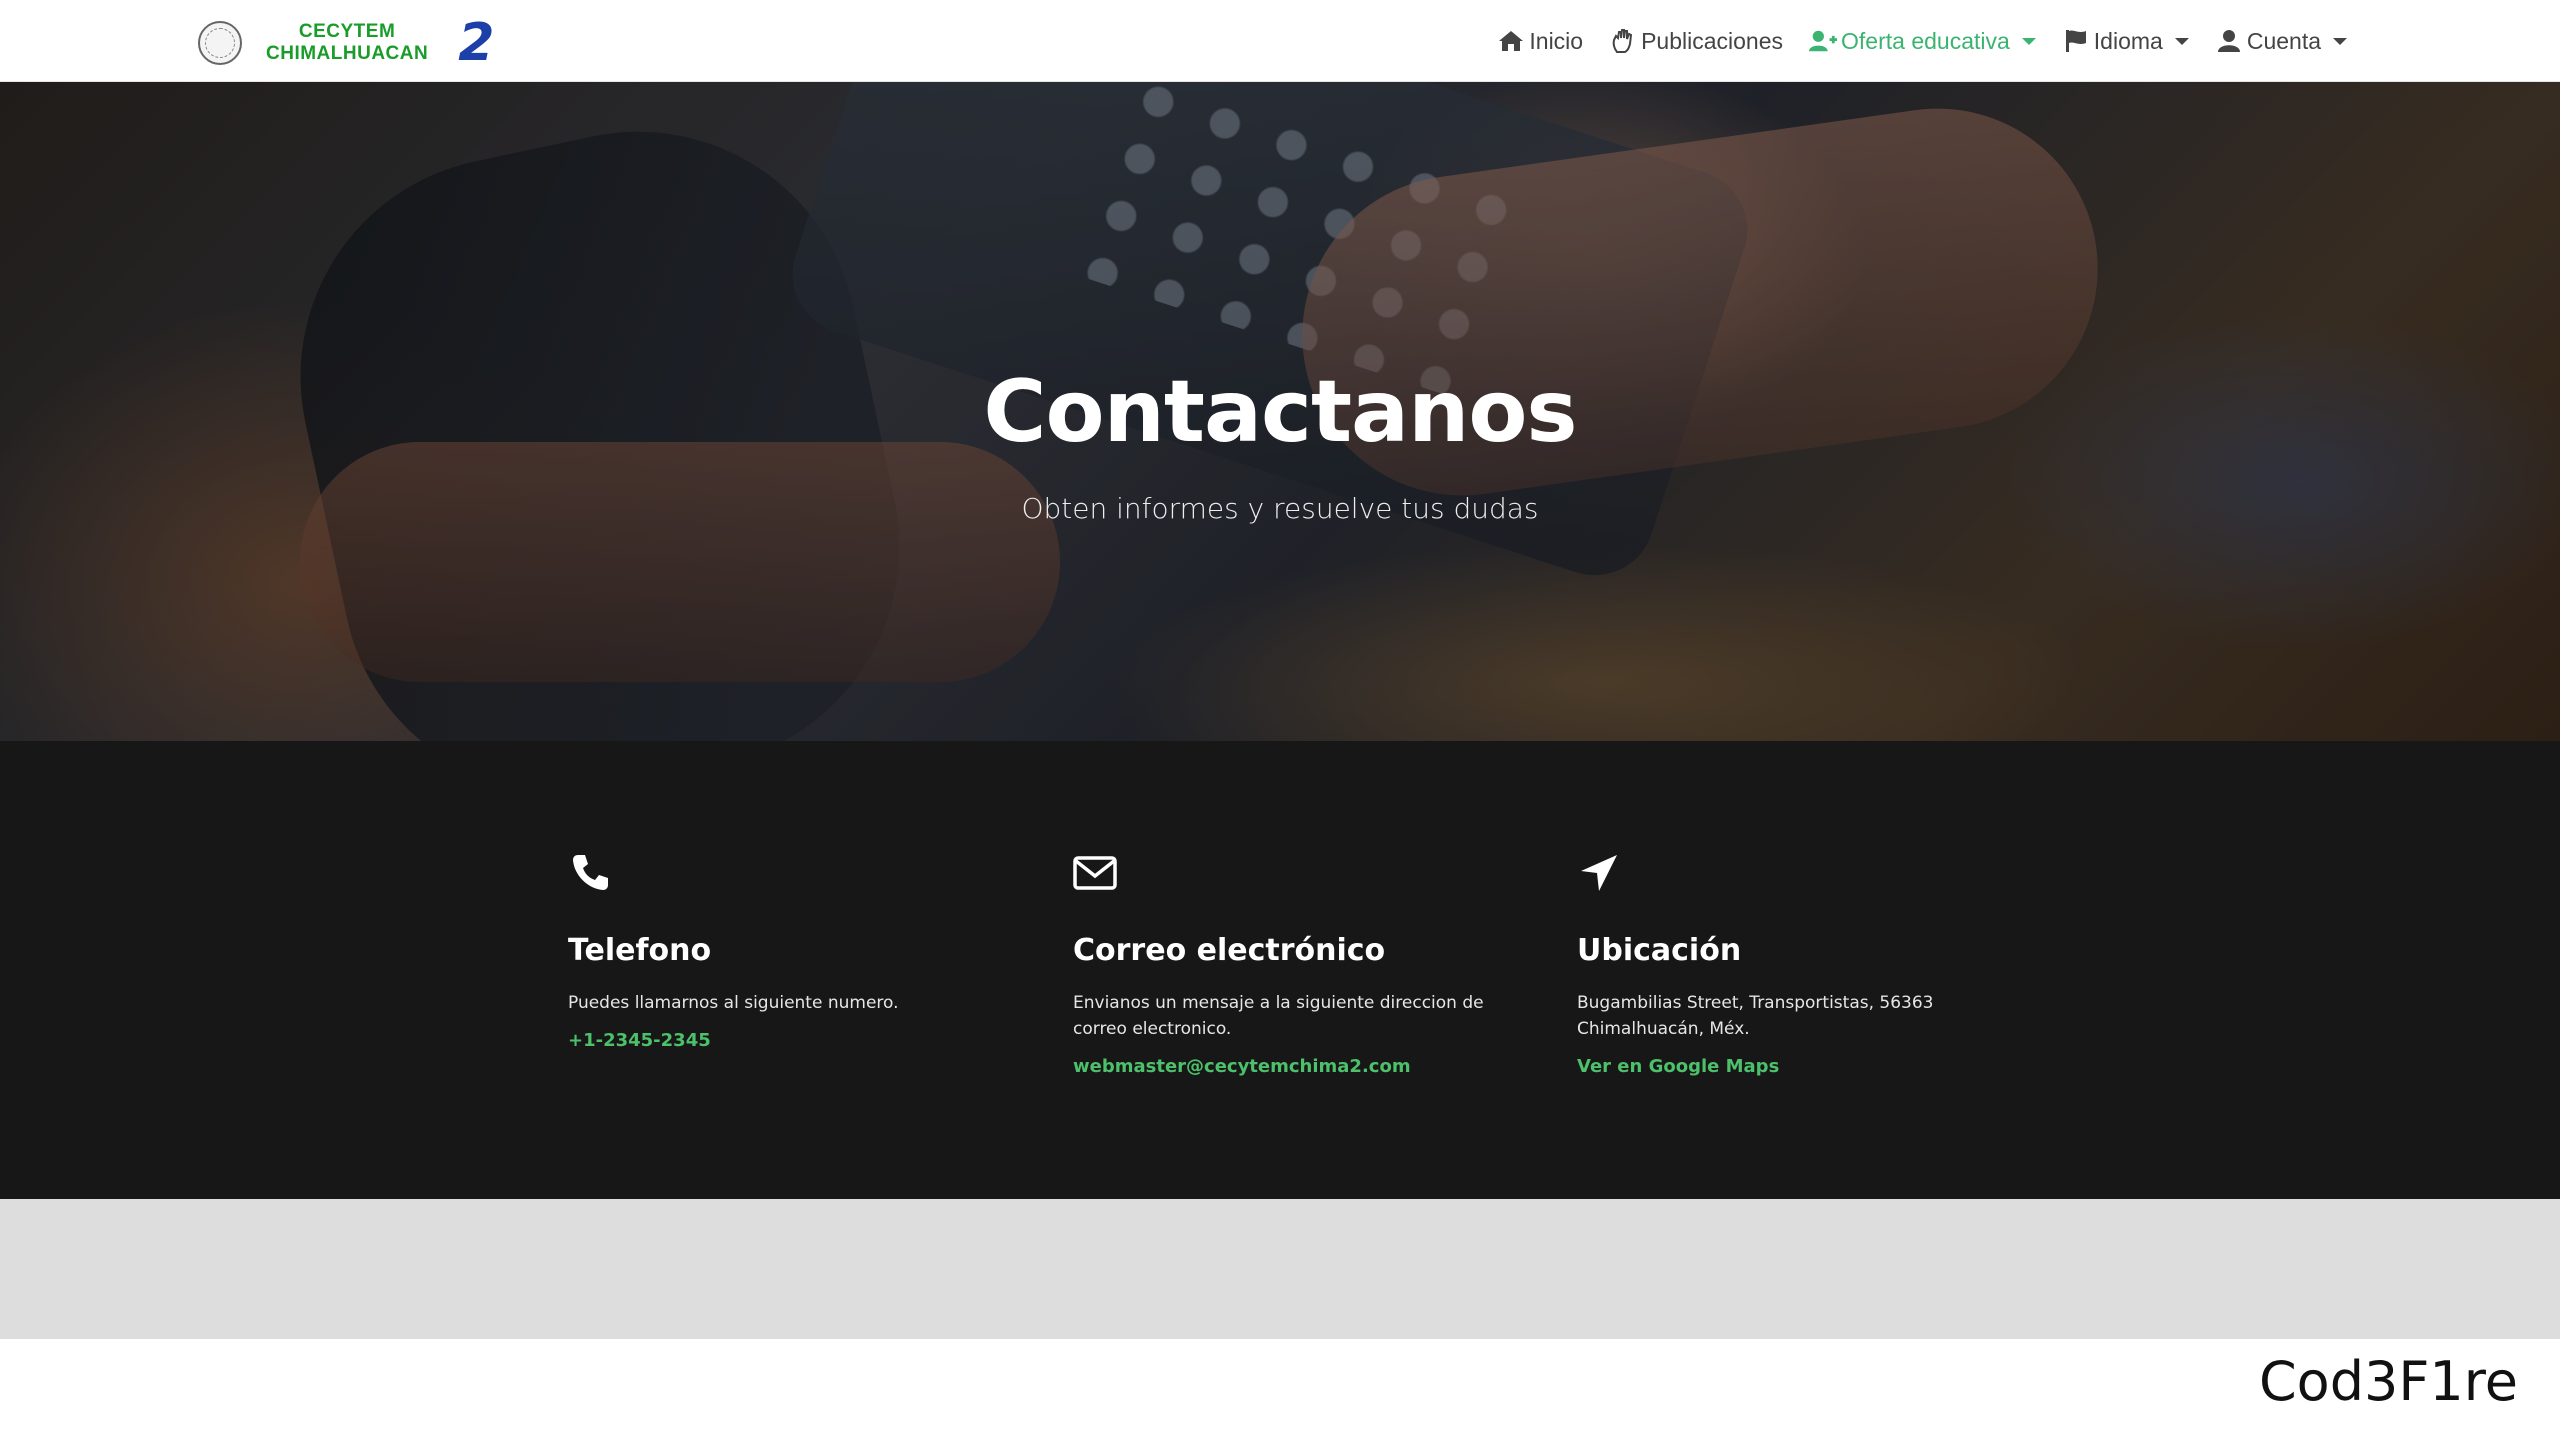  Describe the element at coordinates (1283, 1066) in the screenshot. I see `email-link: webmaster@cecytemchima2.com` at that location.